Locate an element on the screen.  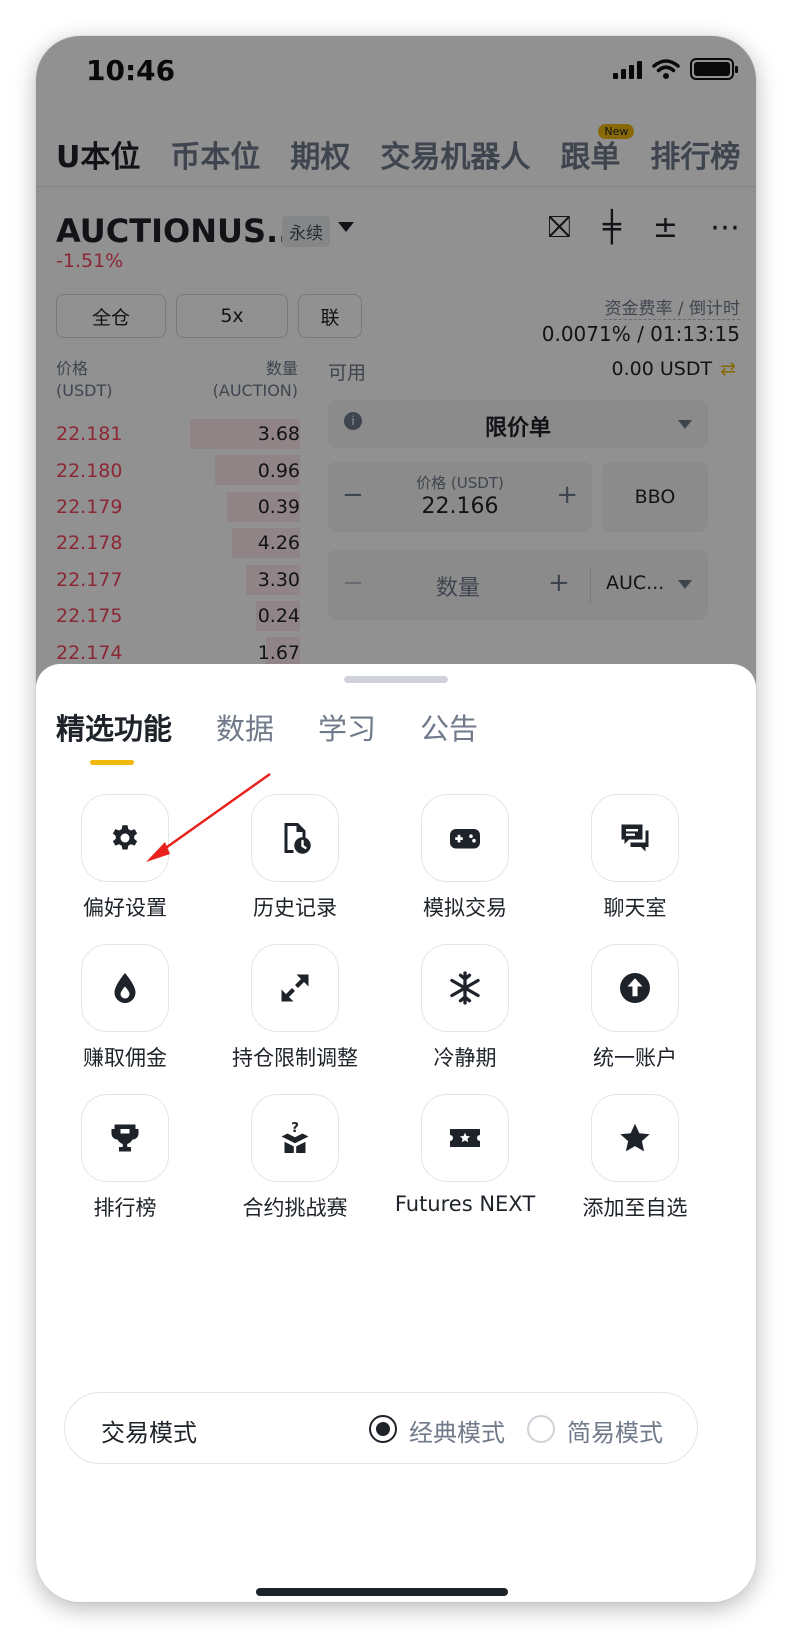
sheet-handle is located at coordinates (396, 679).